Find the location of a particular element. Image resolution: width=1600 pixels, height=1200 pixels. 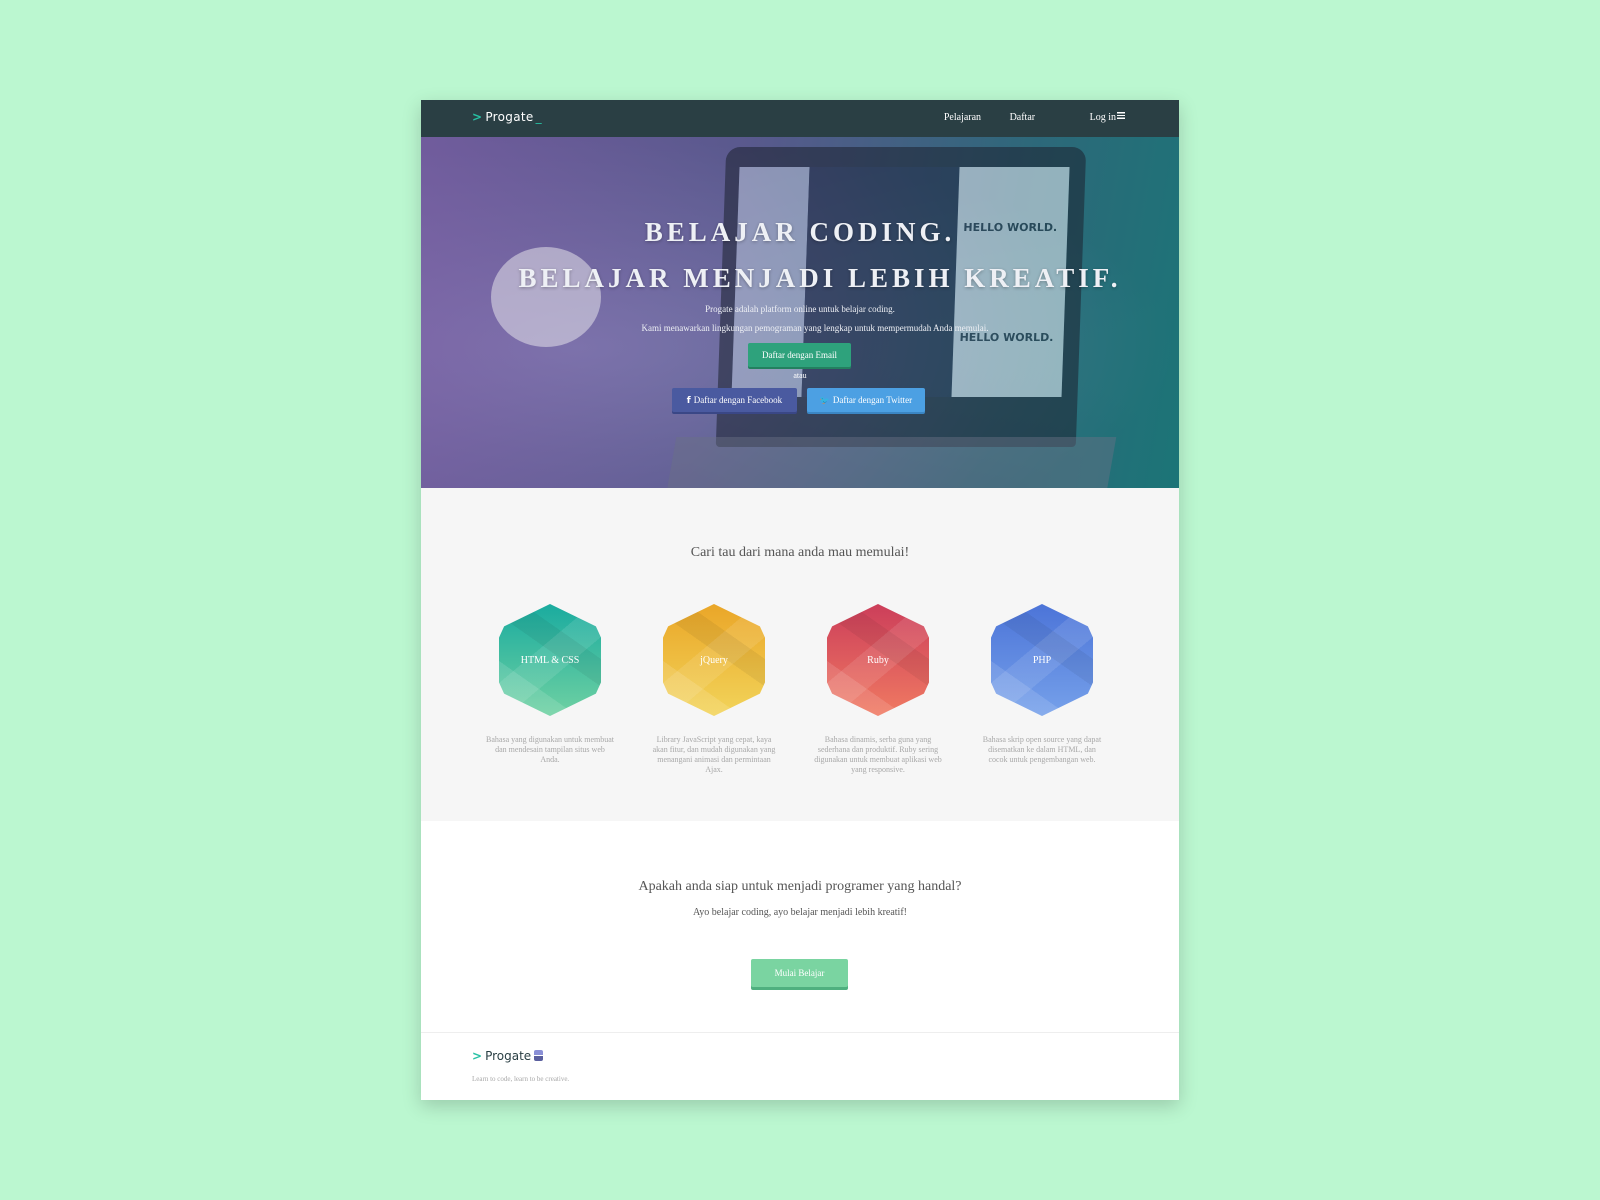

footer-logo: > Progate is located at coordinates (508, 1056).